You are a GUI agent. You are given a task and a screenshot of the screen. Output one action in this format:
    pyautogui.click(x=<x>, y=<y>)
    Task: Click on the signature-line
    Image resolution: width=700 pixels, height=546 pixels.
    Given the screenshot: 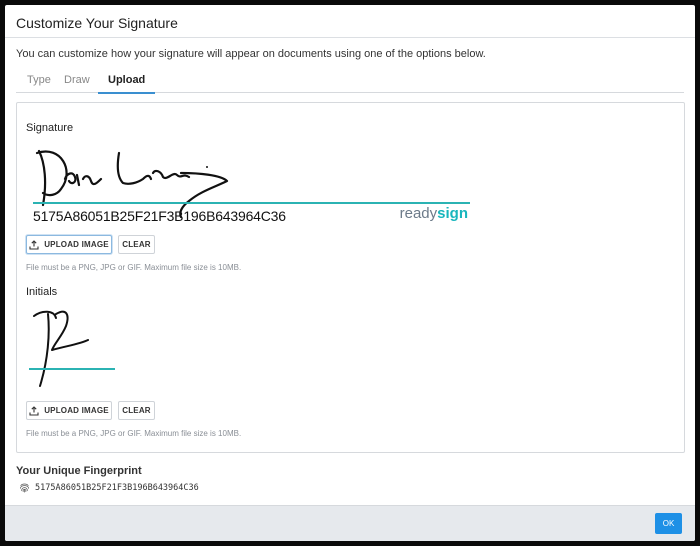 What is the action you would take?
    pyautogui.click(x=251, y=203)
    